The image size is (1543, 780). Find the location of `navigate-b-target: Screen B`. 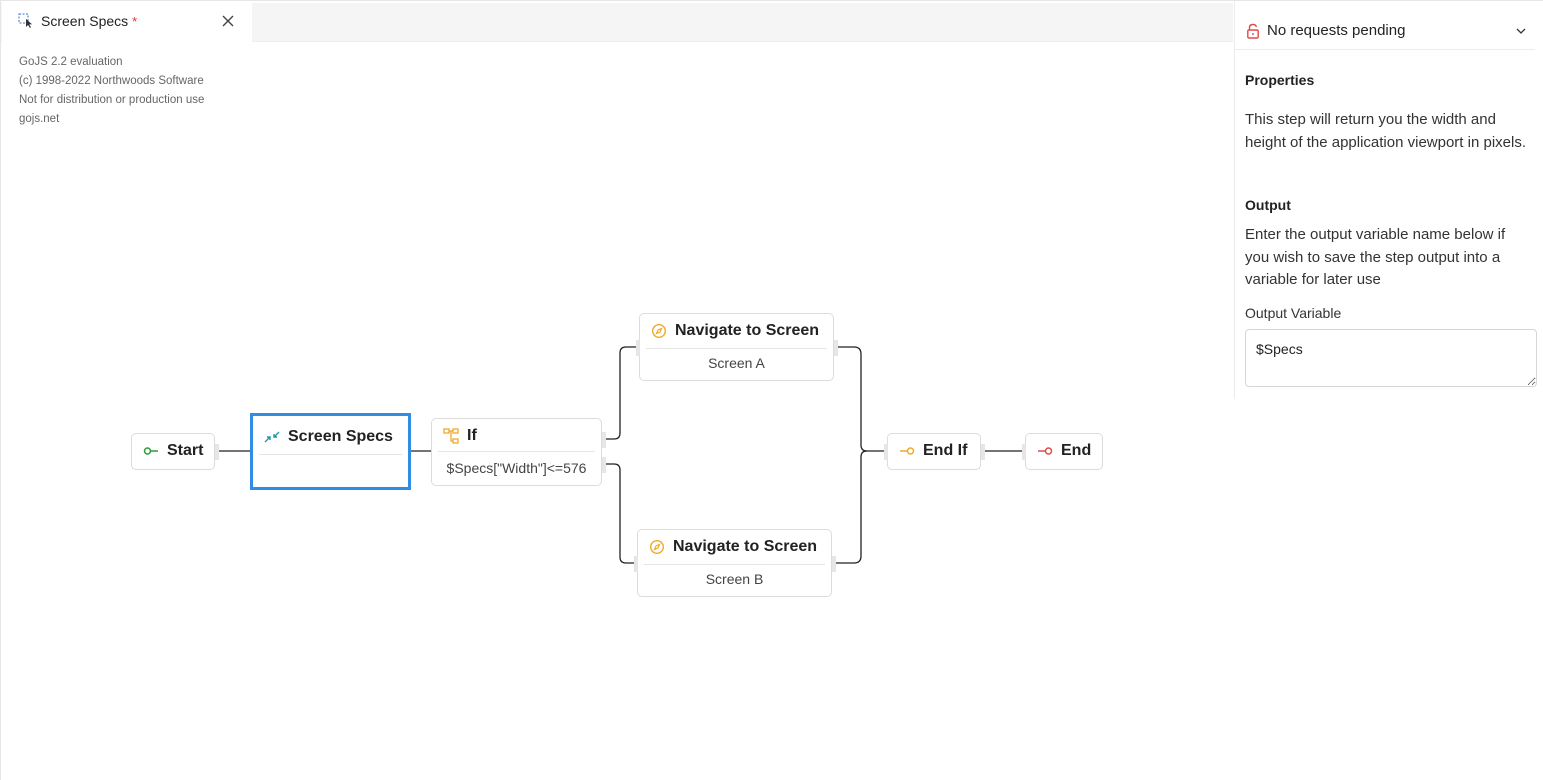

navigate-b-target: Screen B is located at coordinates (734, 579).